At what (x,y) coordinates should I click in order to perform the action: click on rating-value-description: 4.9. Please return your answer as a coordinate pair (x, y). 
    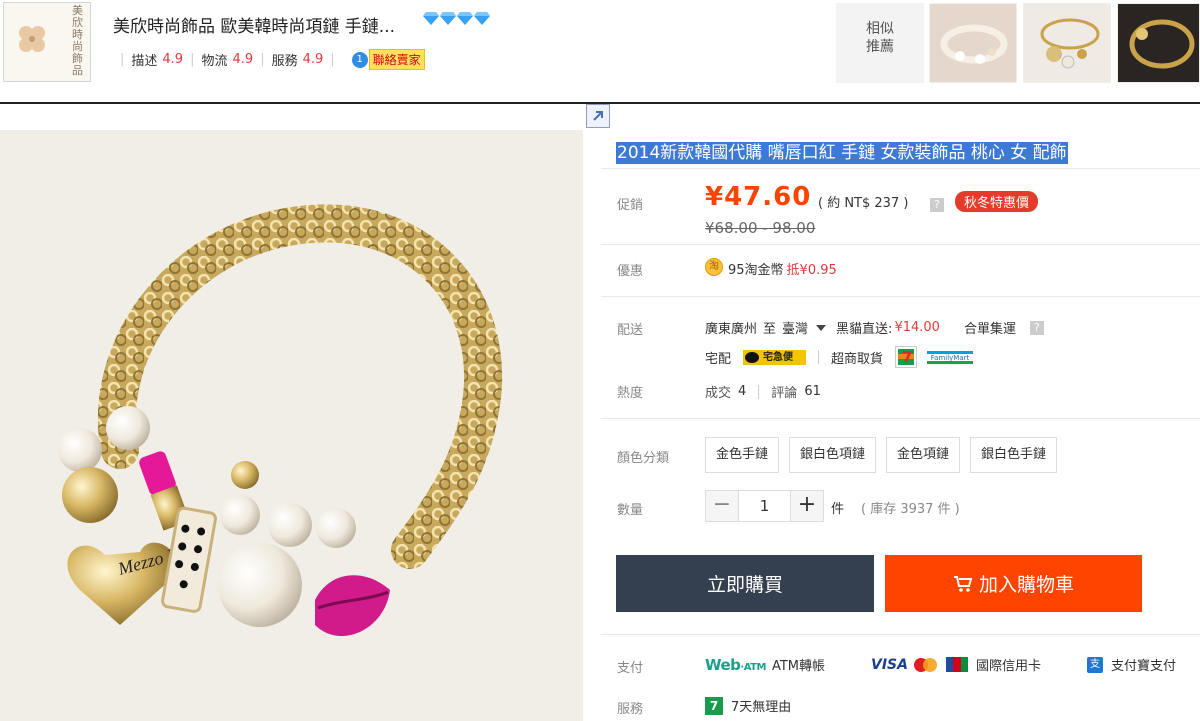
    Looking at the image, I should click on (173, 59).